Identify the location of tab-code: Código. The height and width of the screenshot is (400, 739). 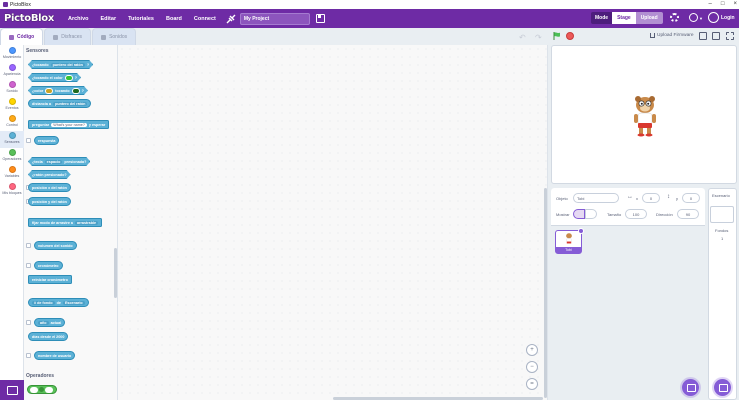
(22, 36).